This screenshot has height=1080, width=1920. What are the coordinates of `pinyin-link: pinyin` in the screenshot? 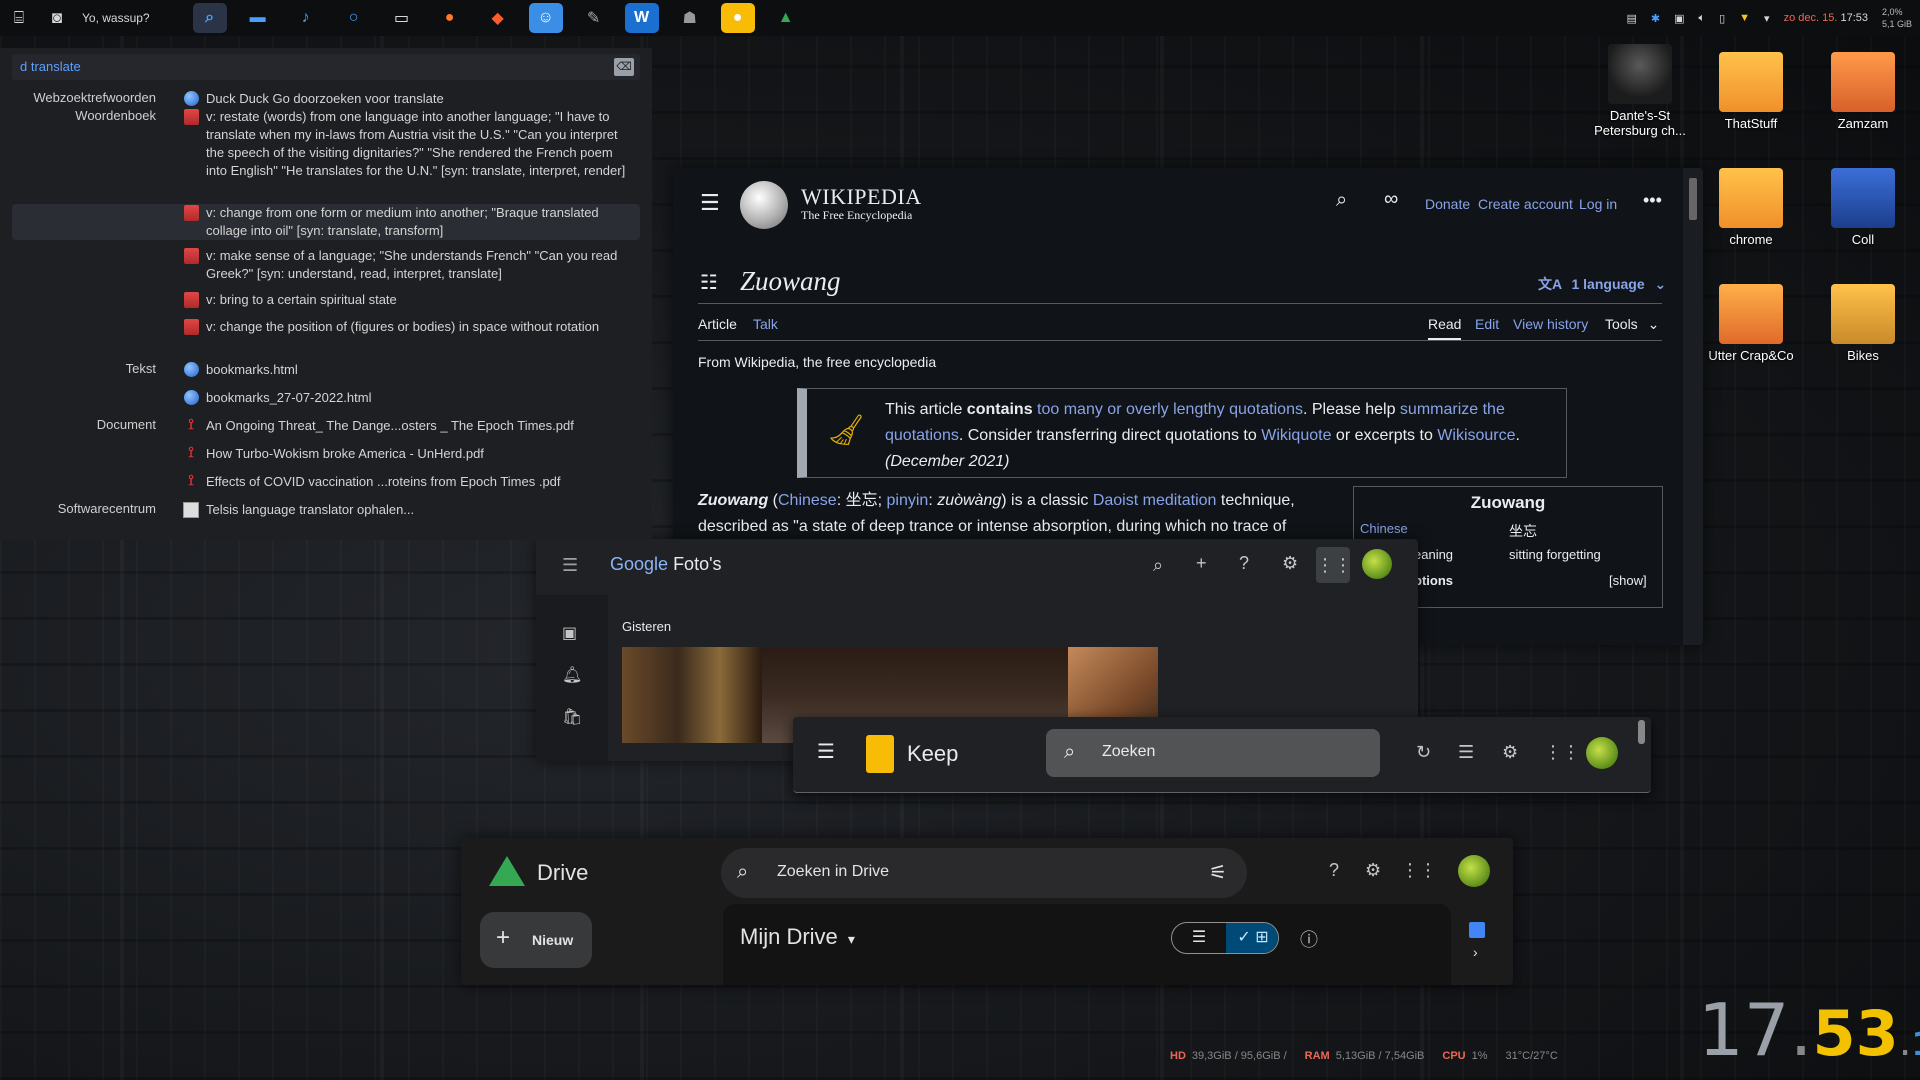 It's located at (908, 500).